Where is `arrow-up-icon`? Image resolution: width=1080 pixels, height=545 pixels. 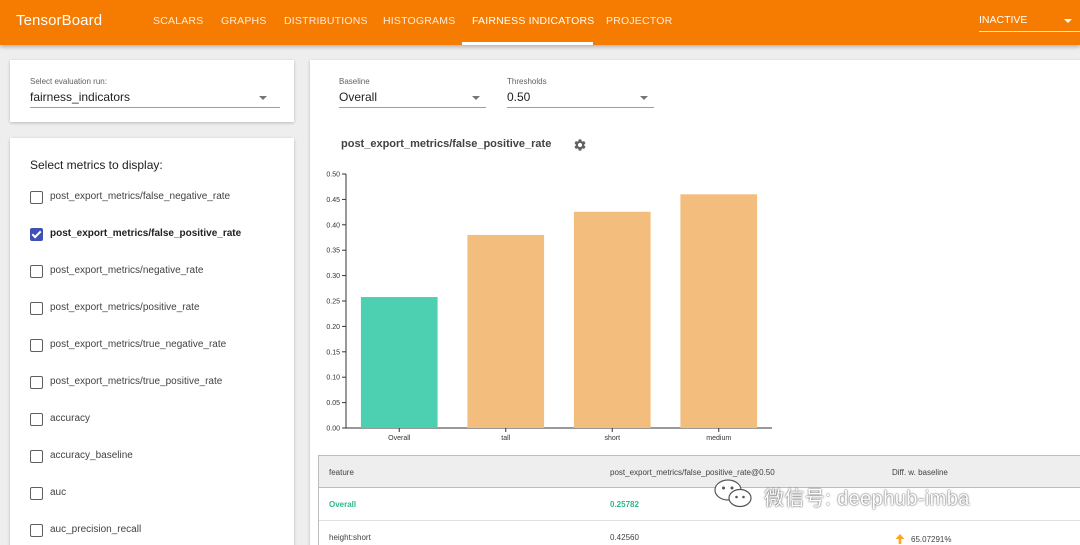 arrow-up-icon is located at coordinates (900, 539).